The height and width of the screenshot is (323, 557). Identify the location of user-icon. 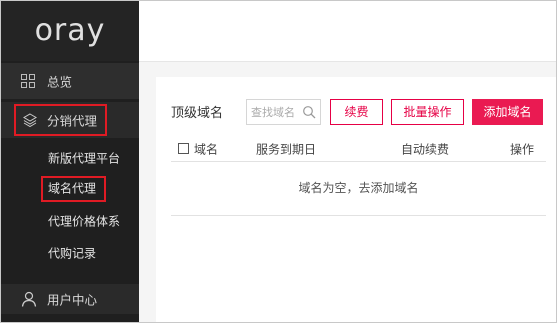
(29, 299).